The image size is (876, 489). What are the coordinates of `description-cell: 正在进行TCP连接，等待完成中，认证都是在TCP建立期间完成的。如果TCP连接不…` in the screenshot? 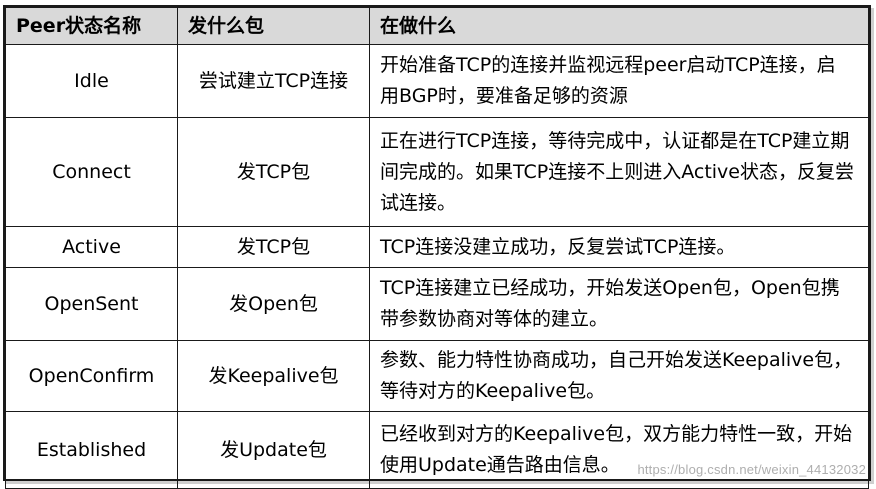 It's located at (619, 172).